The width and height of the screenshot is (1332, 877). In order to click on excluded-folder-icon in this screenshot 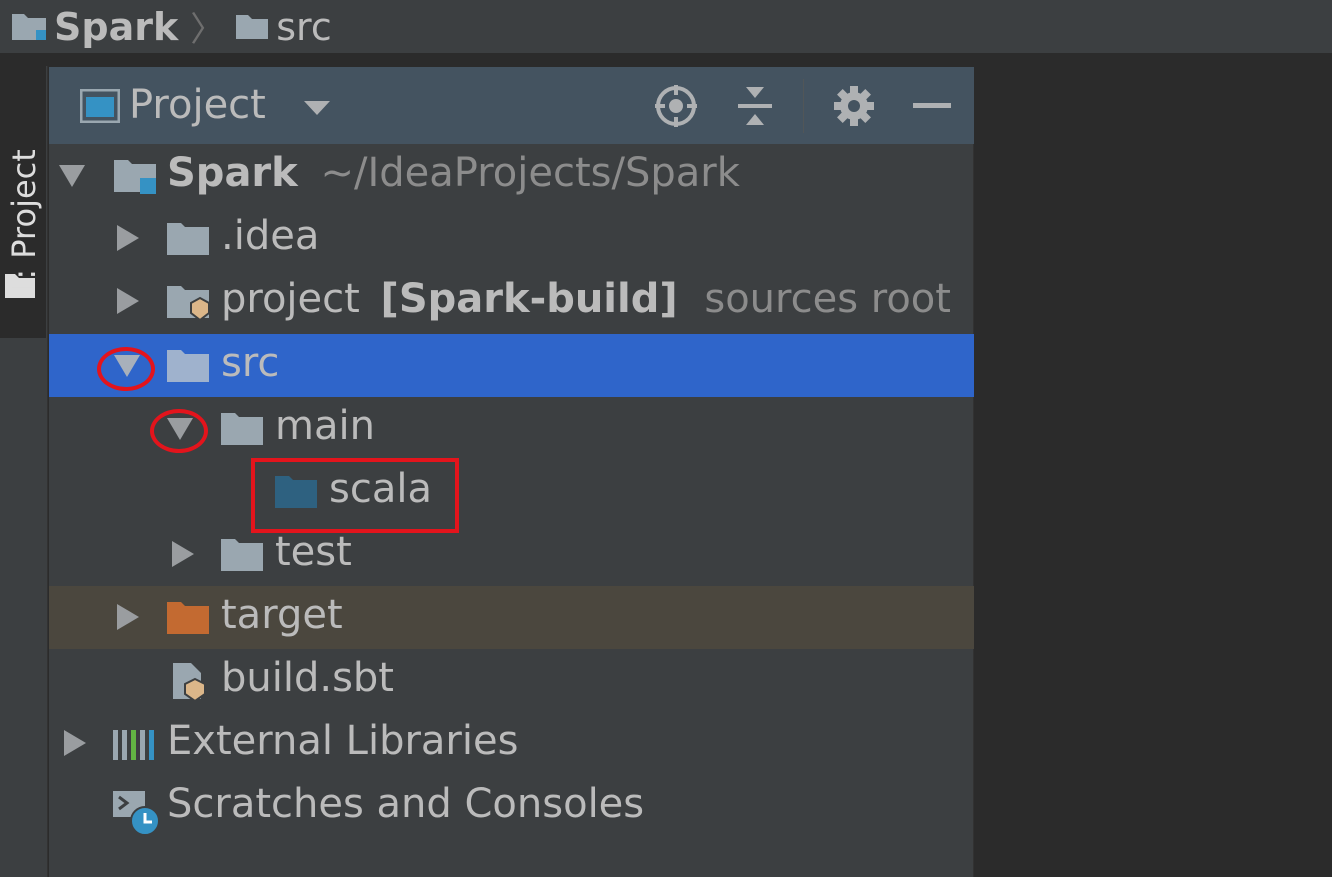, I will do `click(188, 618)`.